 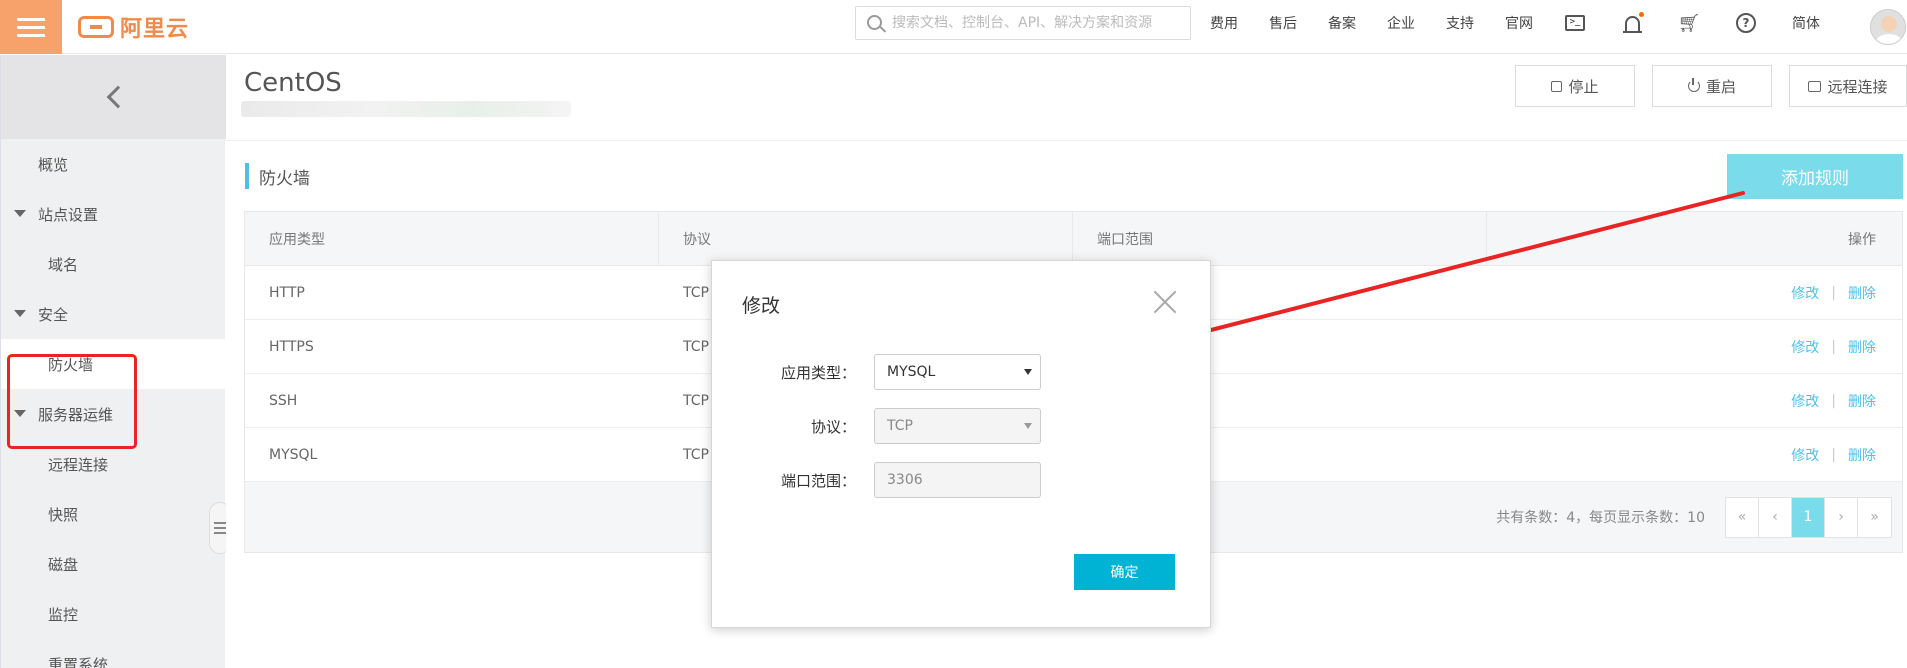 I want to click on table-header: 应用类型 协议 端口范围 操作, so click(x=1073, y=239).